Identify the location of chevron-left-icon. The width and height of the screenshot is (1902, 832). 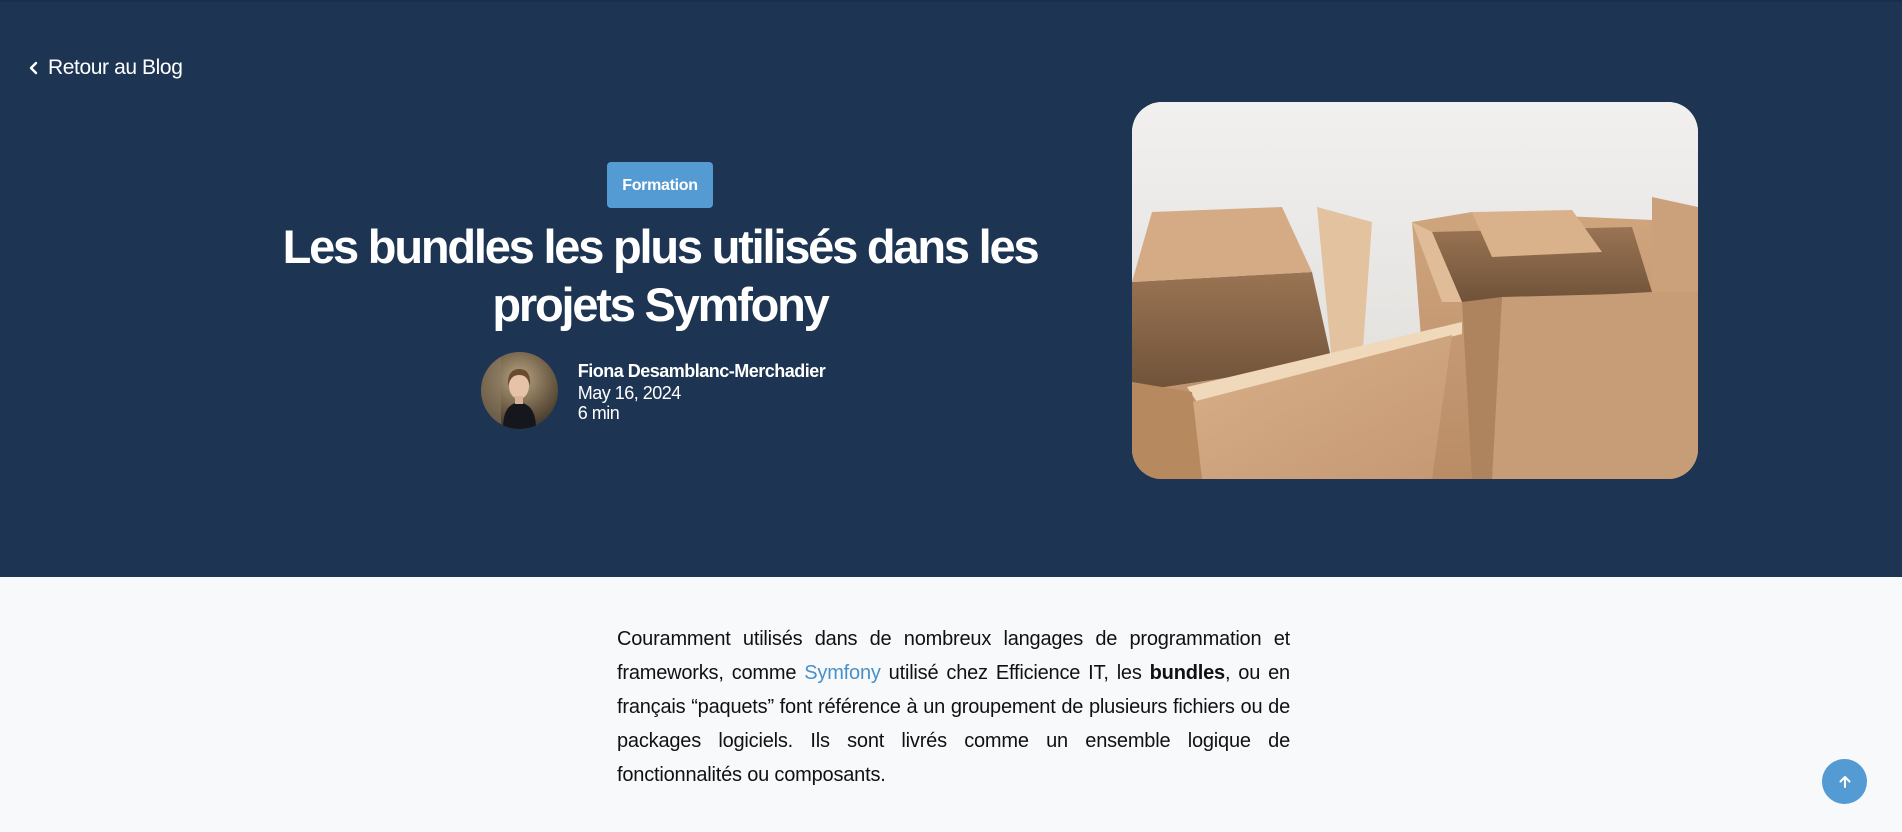
(33, 68).